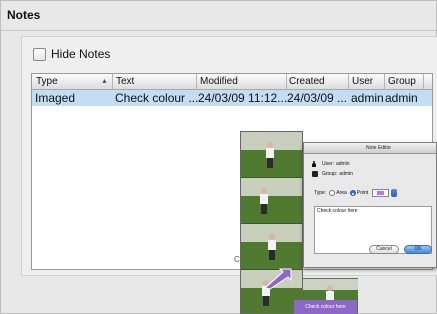 The width and height of the screenshot is (437, 314). What do you see at coordinates (352, 193) in the screenshot?
I see `point-radio` at bounding box center [352, 193].